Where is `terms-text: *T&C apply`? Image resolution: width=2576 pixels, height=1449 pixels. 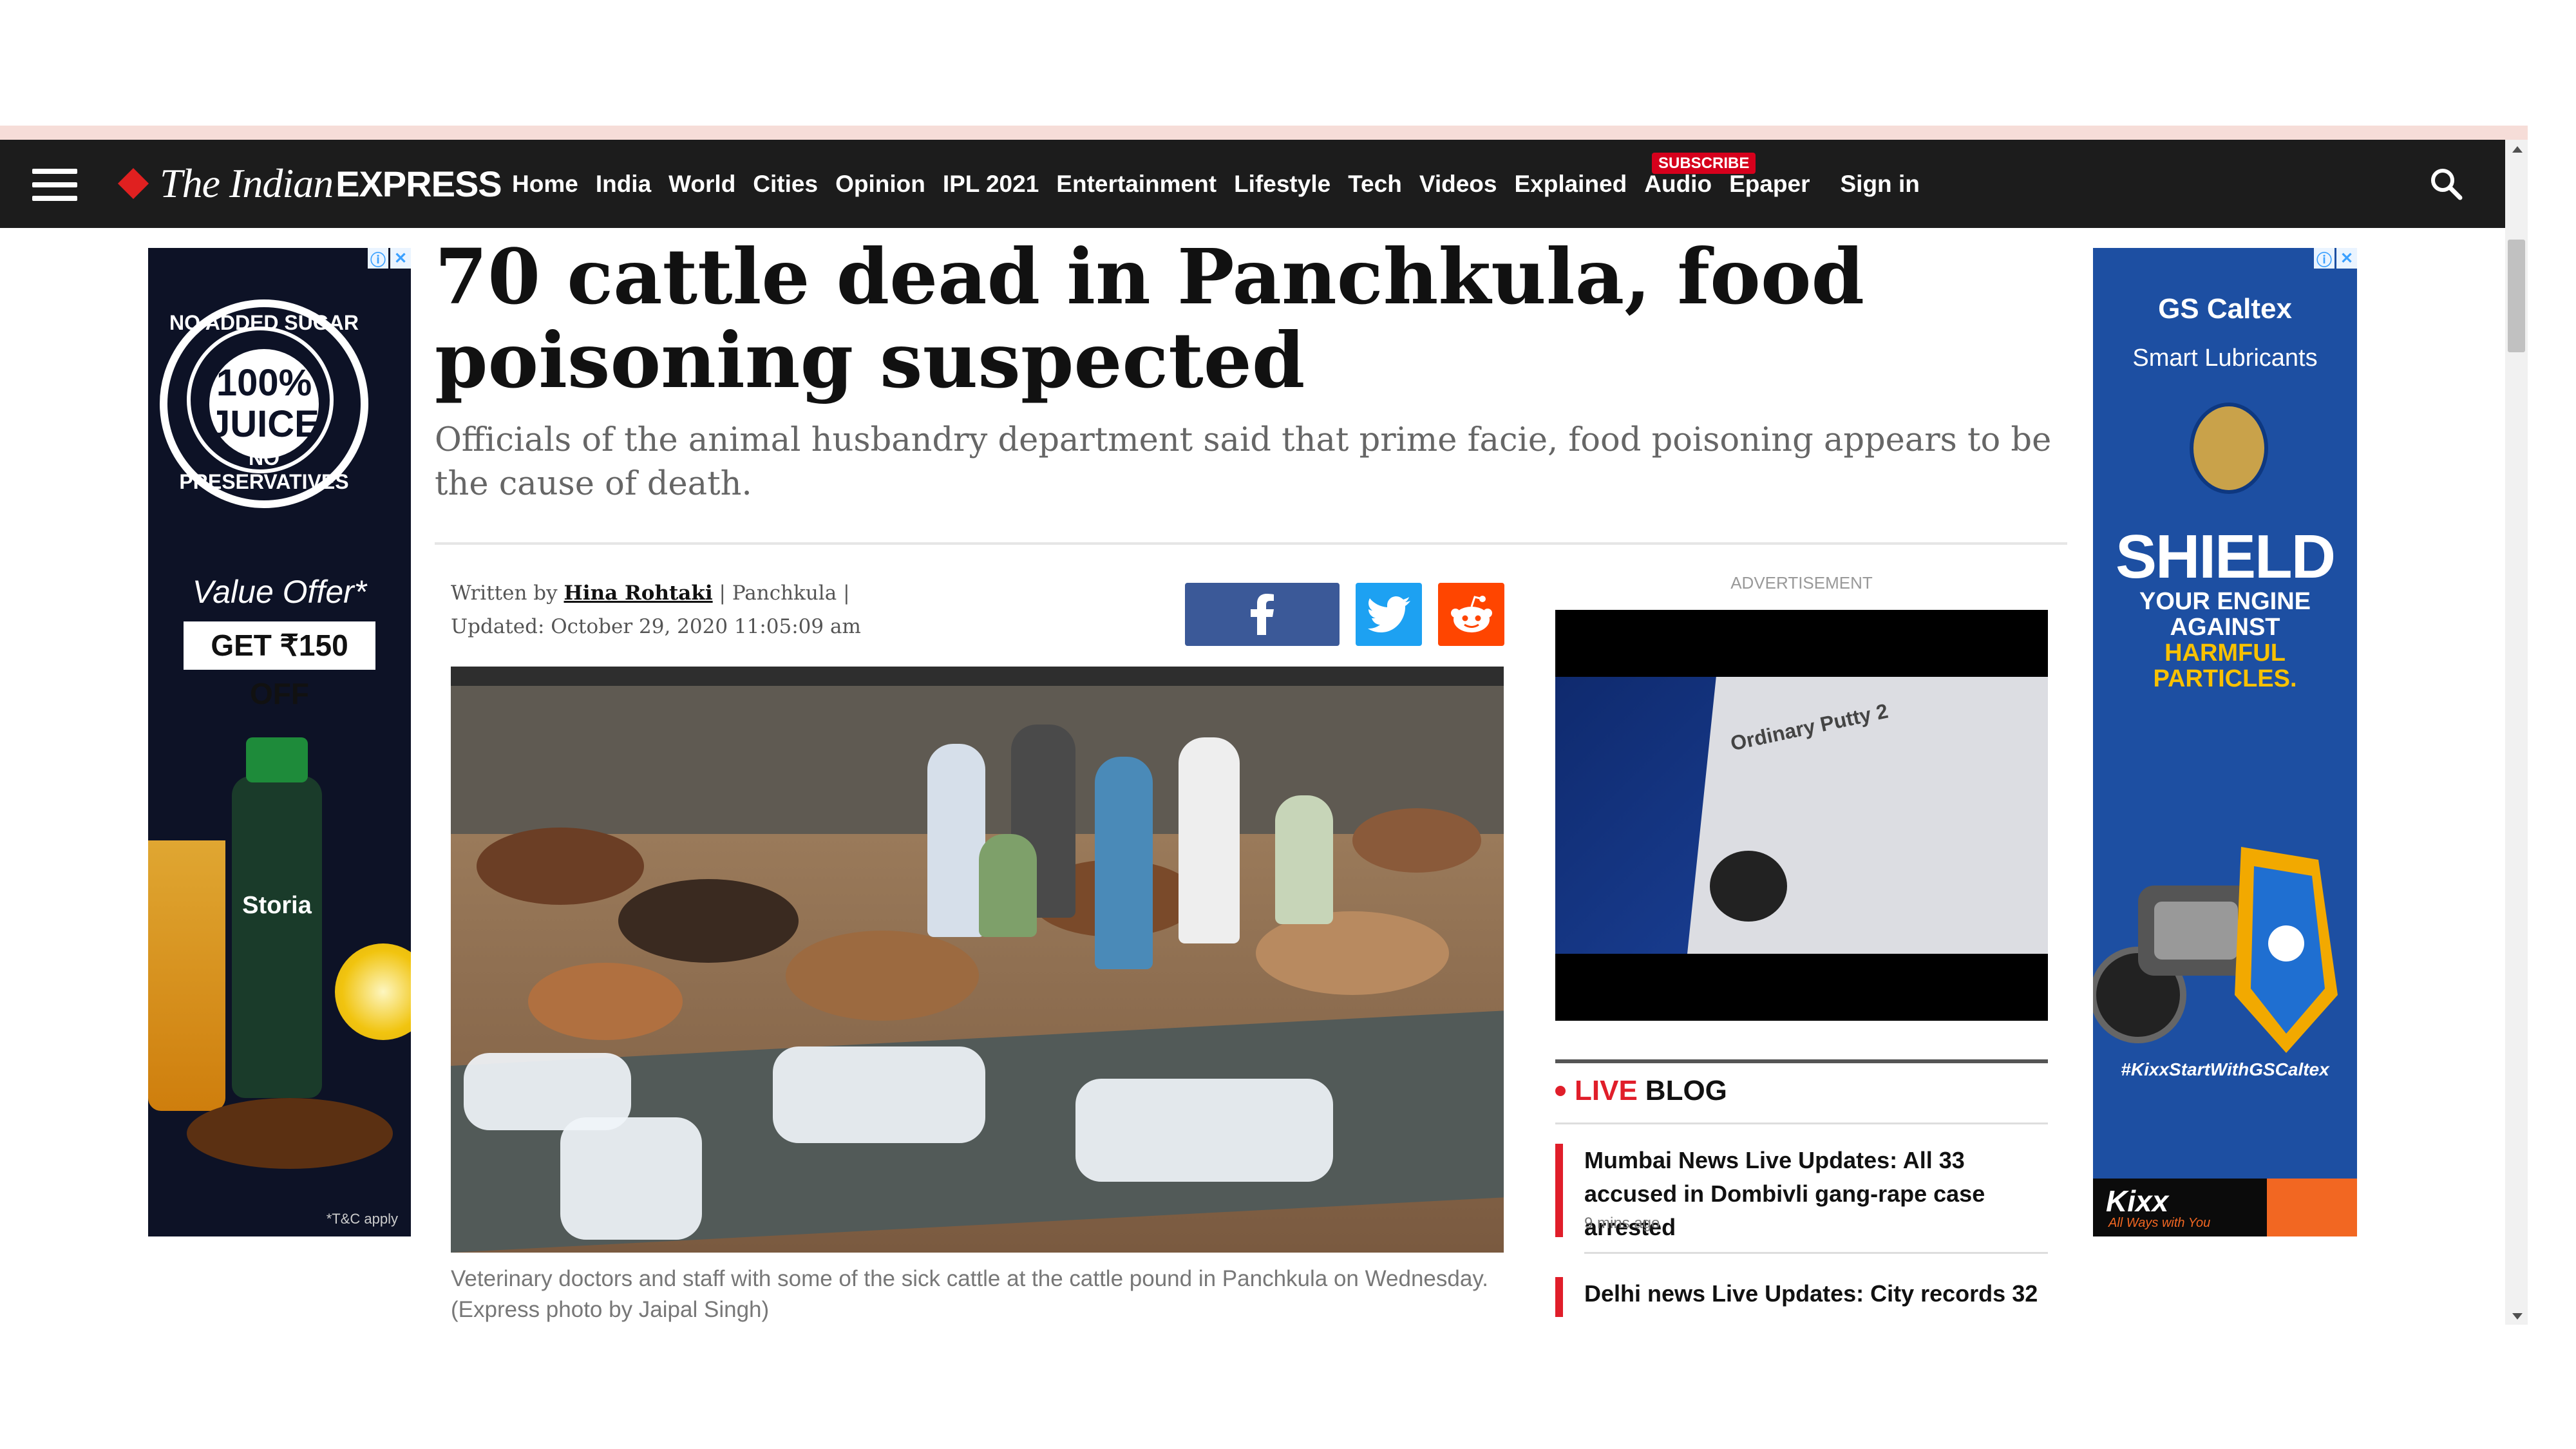
terms-text: *T&C apply is located at coordinates (362, 1219).